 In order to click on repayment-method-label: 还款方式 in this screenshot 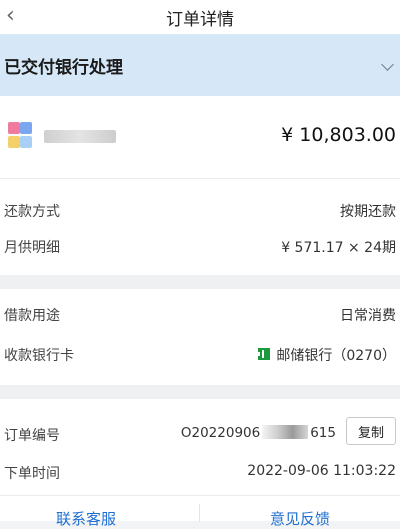, I will do `click(32, 212)`.